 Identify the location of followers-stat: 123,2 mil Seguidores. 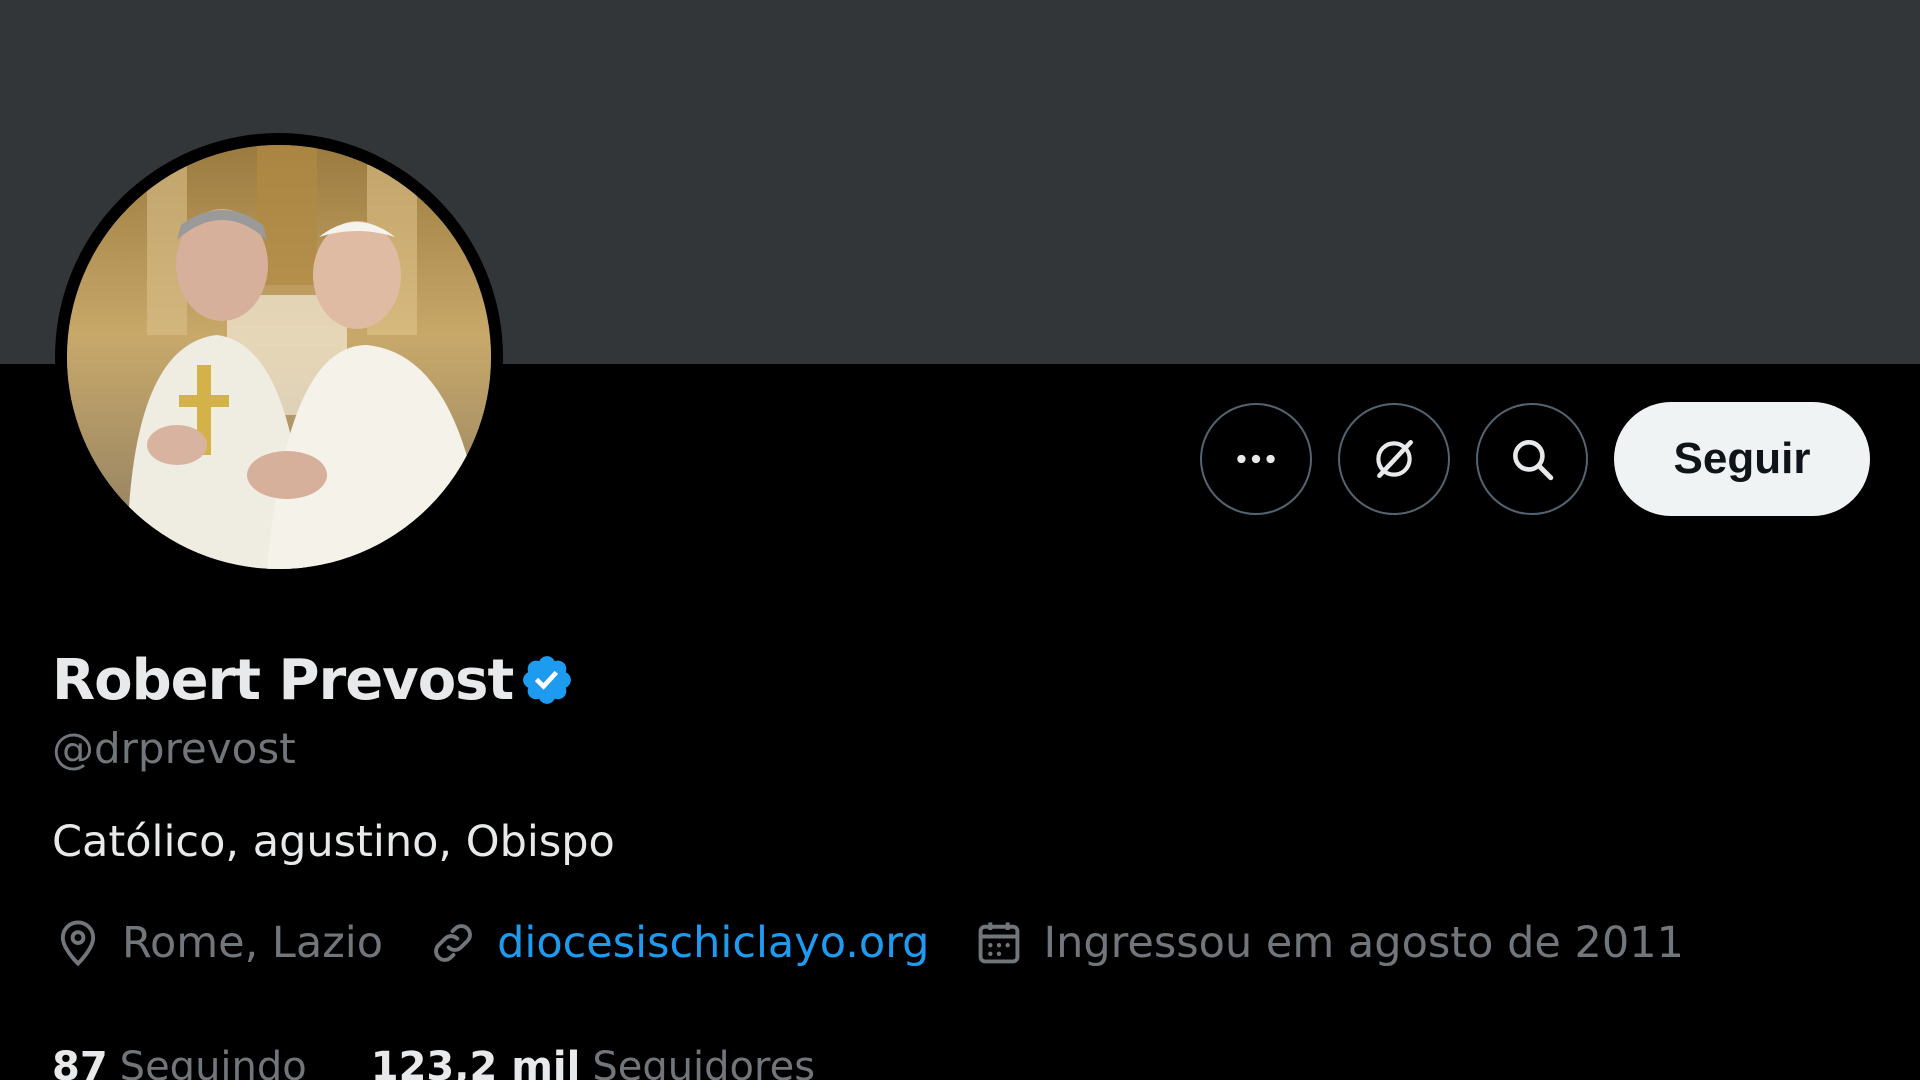
(593, 1062).